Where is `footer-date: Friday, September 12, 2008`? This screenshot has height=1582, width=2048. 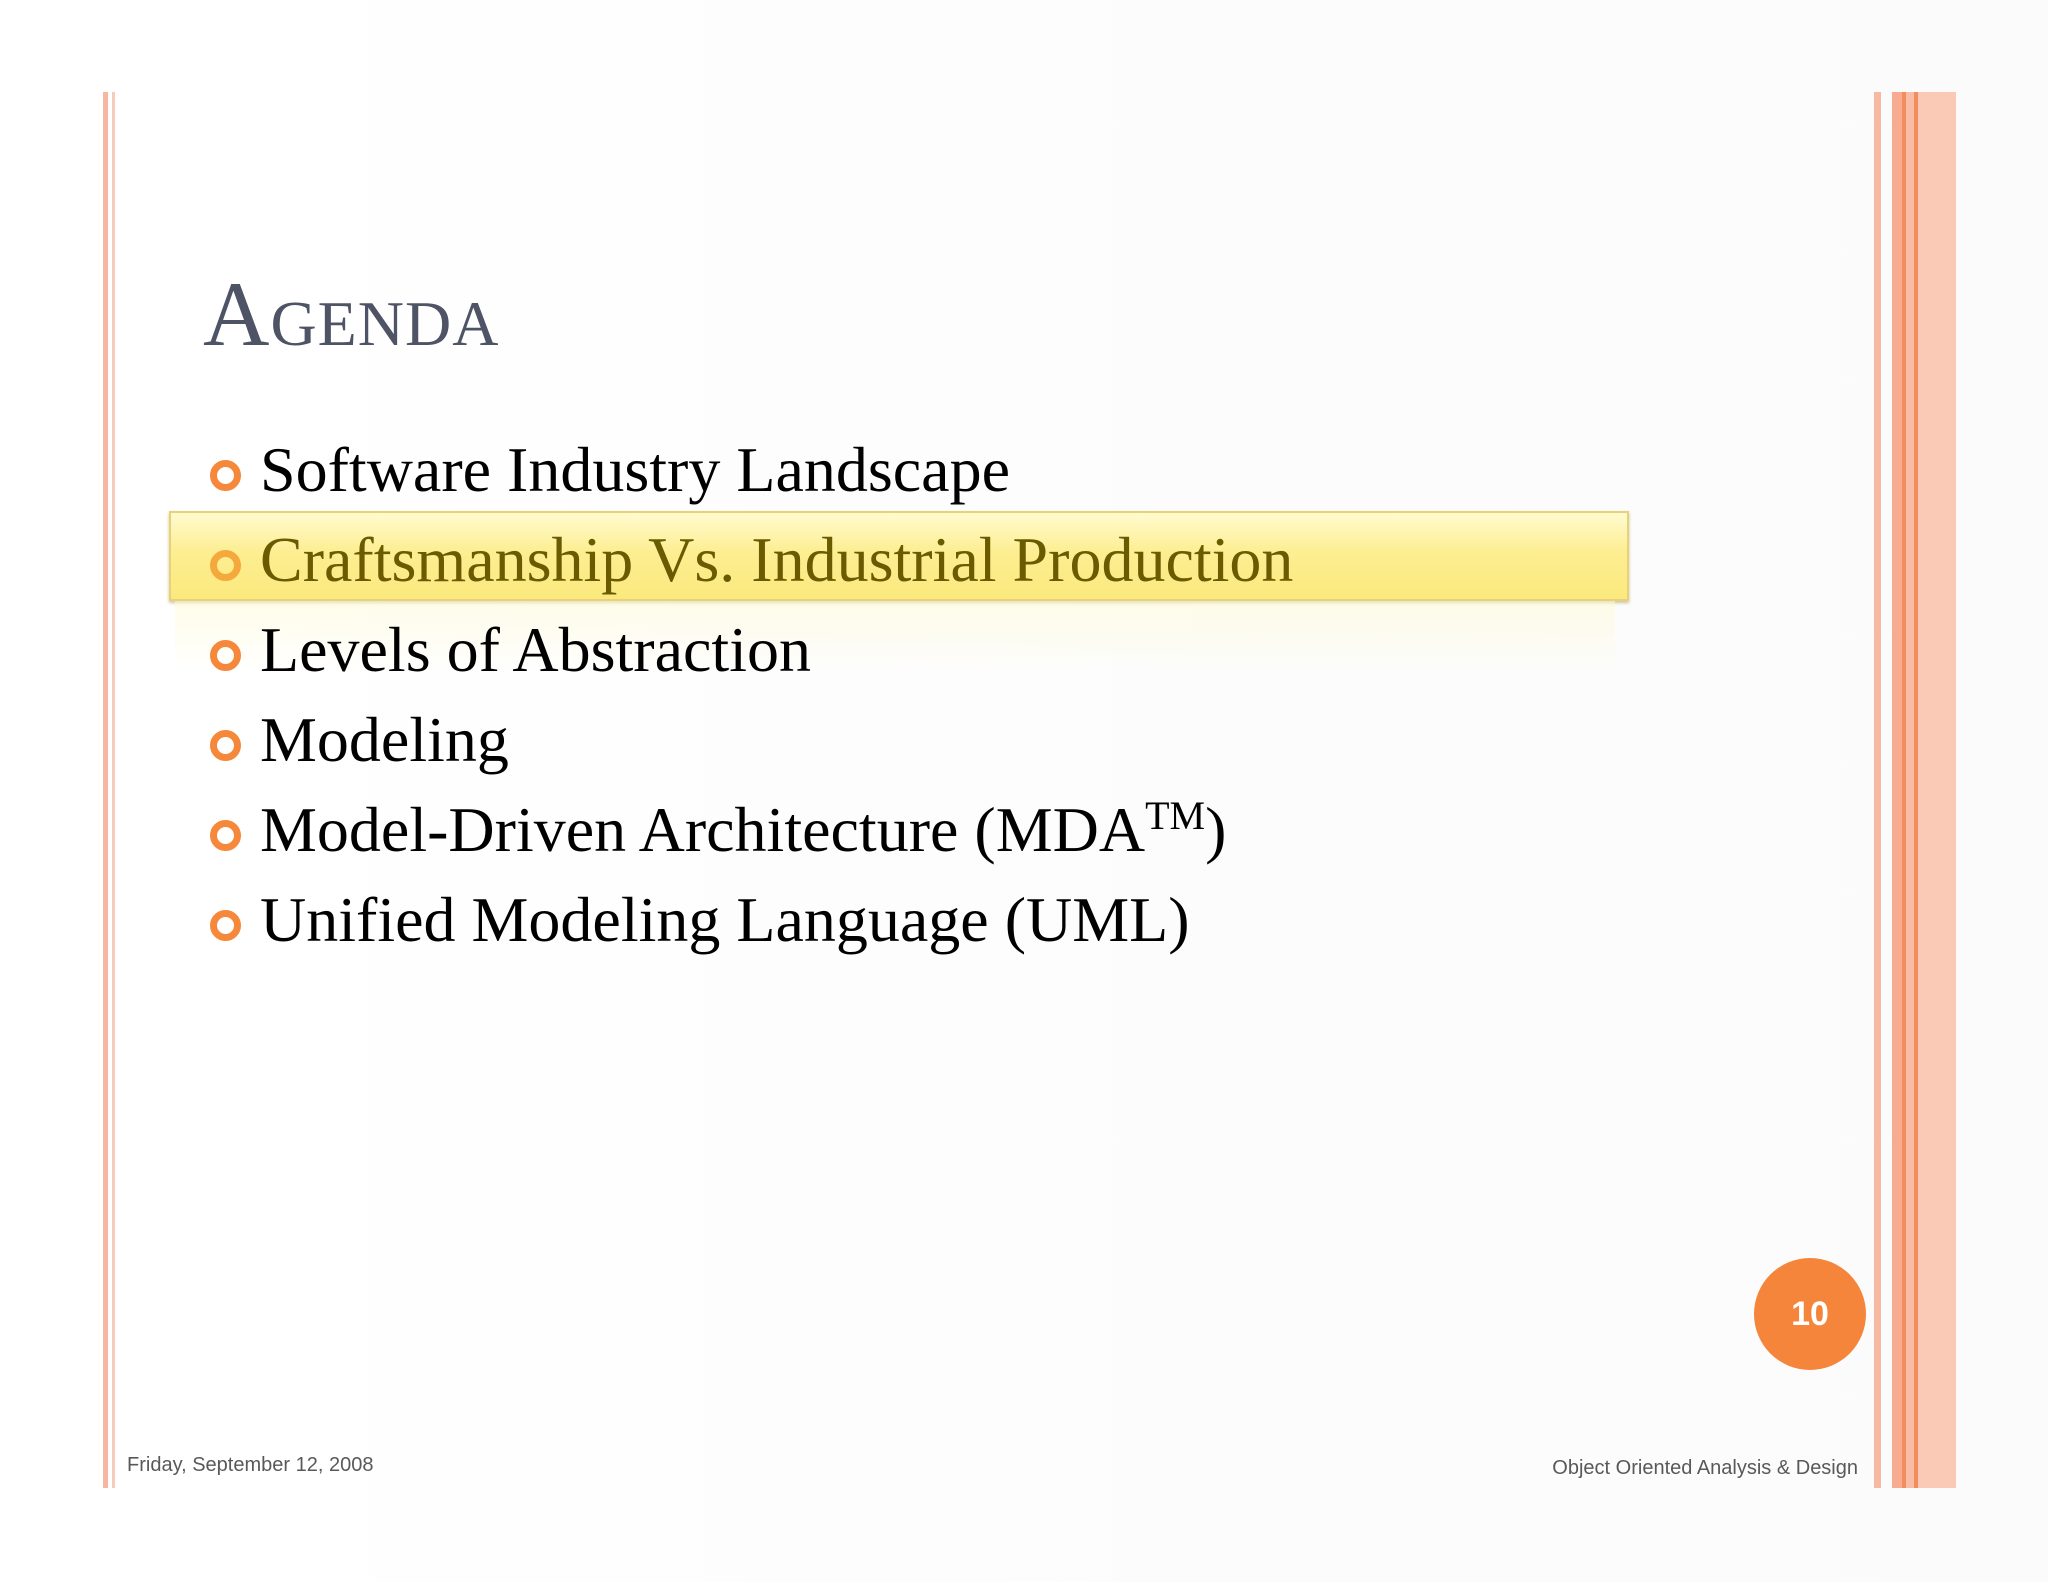 footer-date: Friday, September 12, 2008 is located at coordinates (250, 1465).